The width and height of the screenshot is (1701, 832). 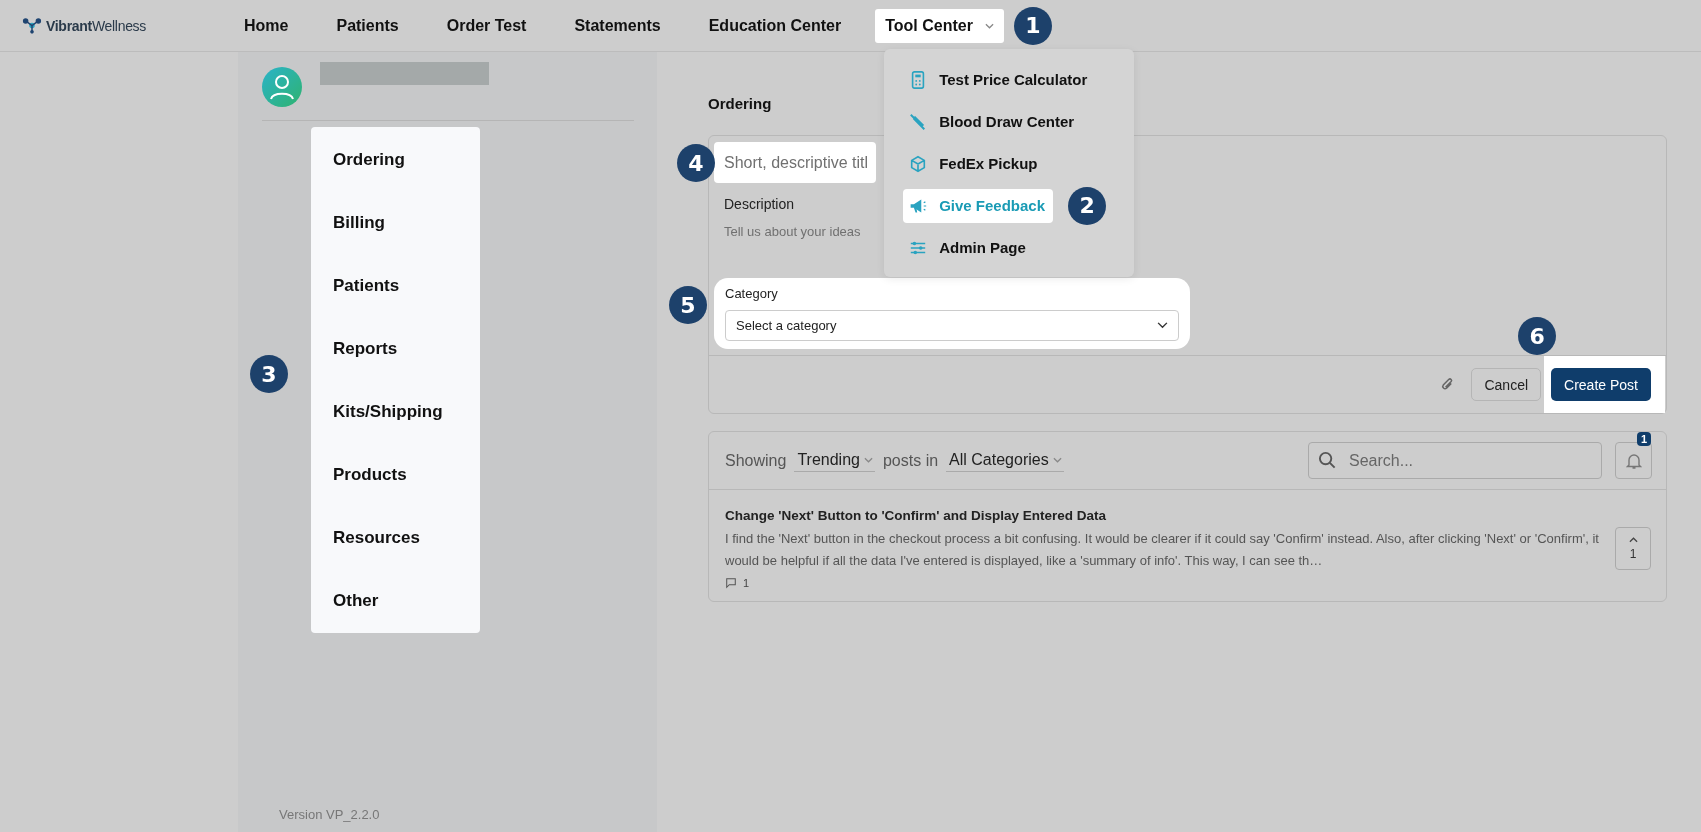 I want to click on sidebar-item: Kits/Shipping, so click(x=395, y=411).